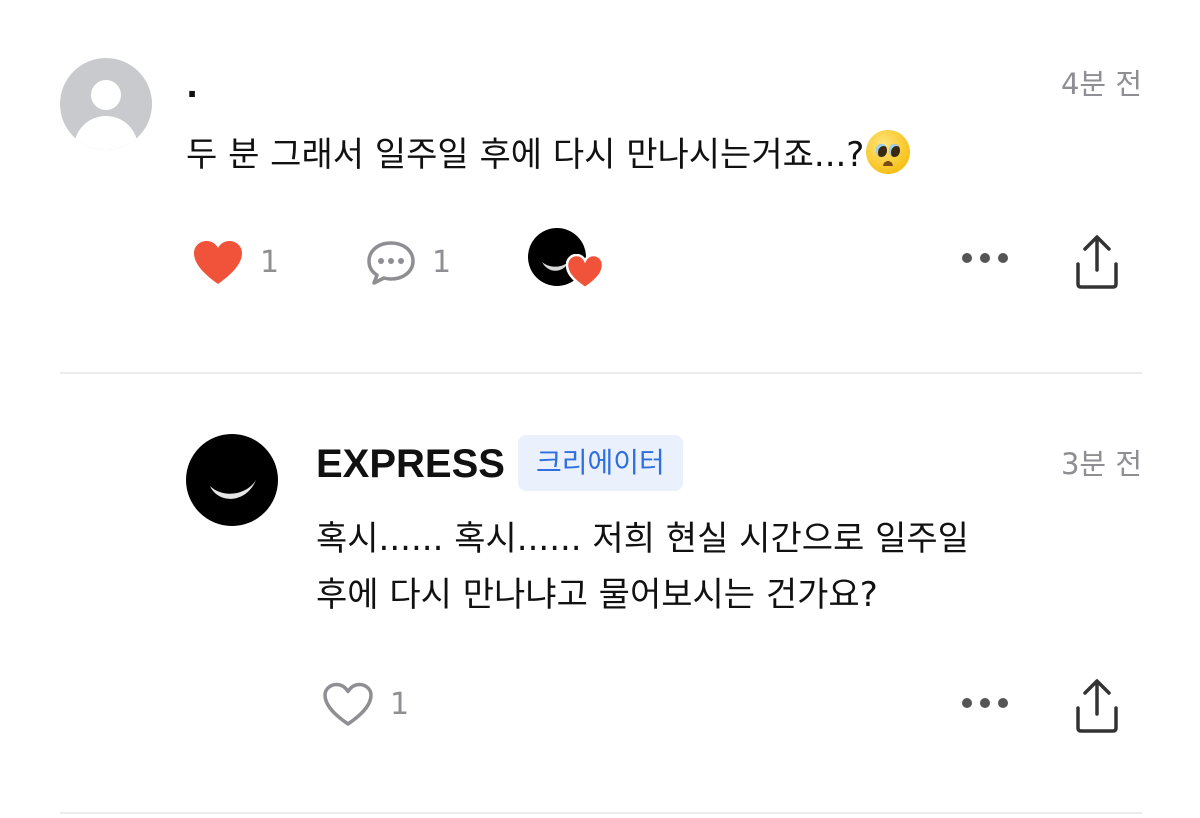  Describe the element at coordinates (348, 705) in the screenshot. I see `heart-outline-icon` at that location.